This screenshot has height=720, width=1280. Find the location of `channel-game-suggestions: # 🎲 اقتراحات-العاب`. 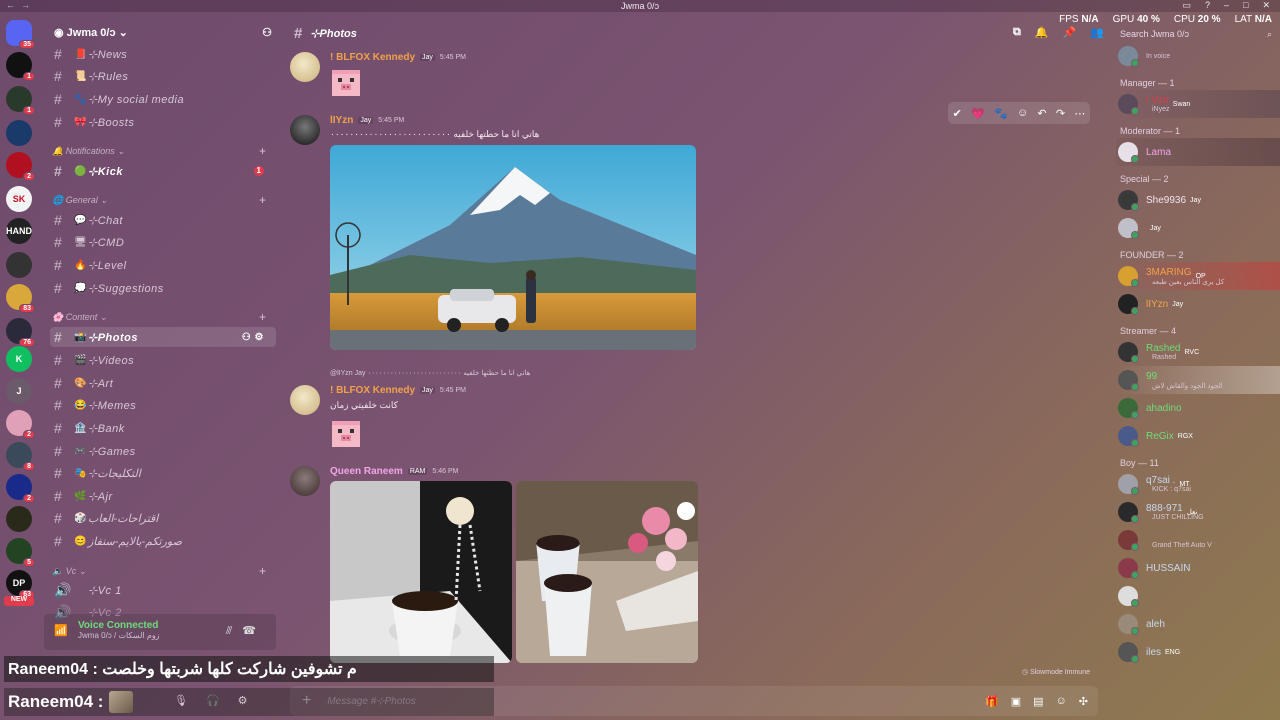

channel-game-suggestions: # 🎲 اقتراحات-العاب is located at coordinates (163, 518).